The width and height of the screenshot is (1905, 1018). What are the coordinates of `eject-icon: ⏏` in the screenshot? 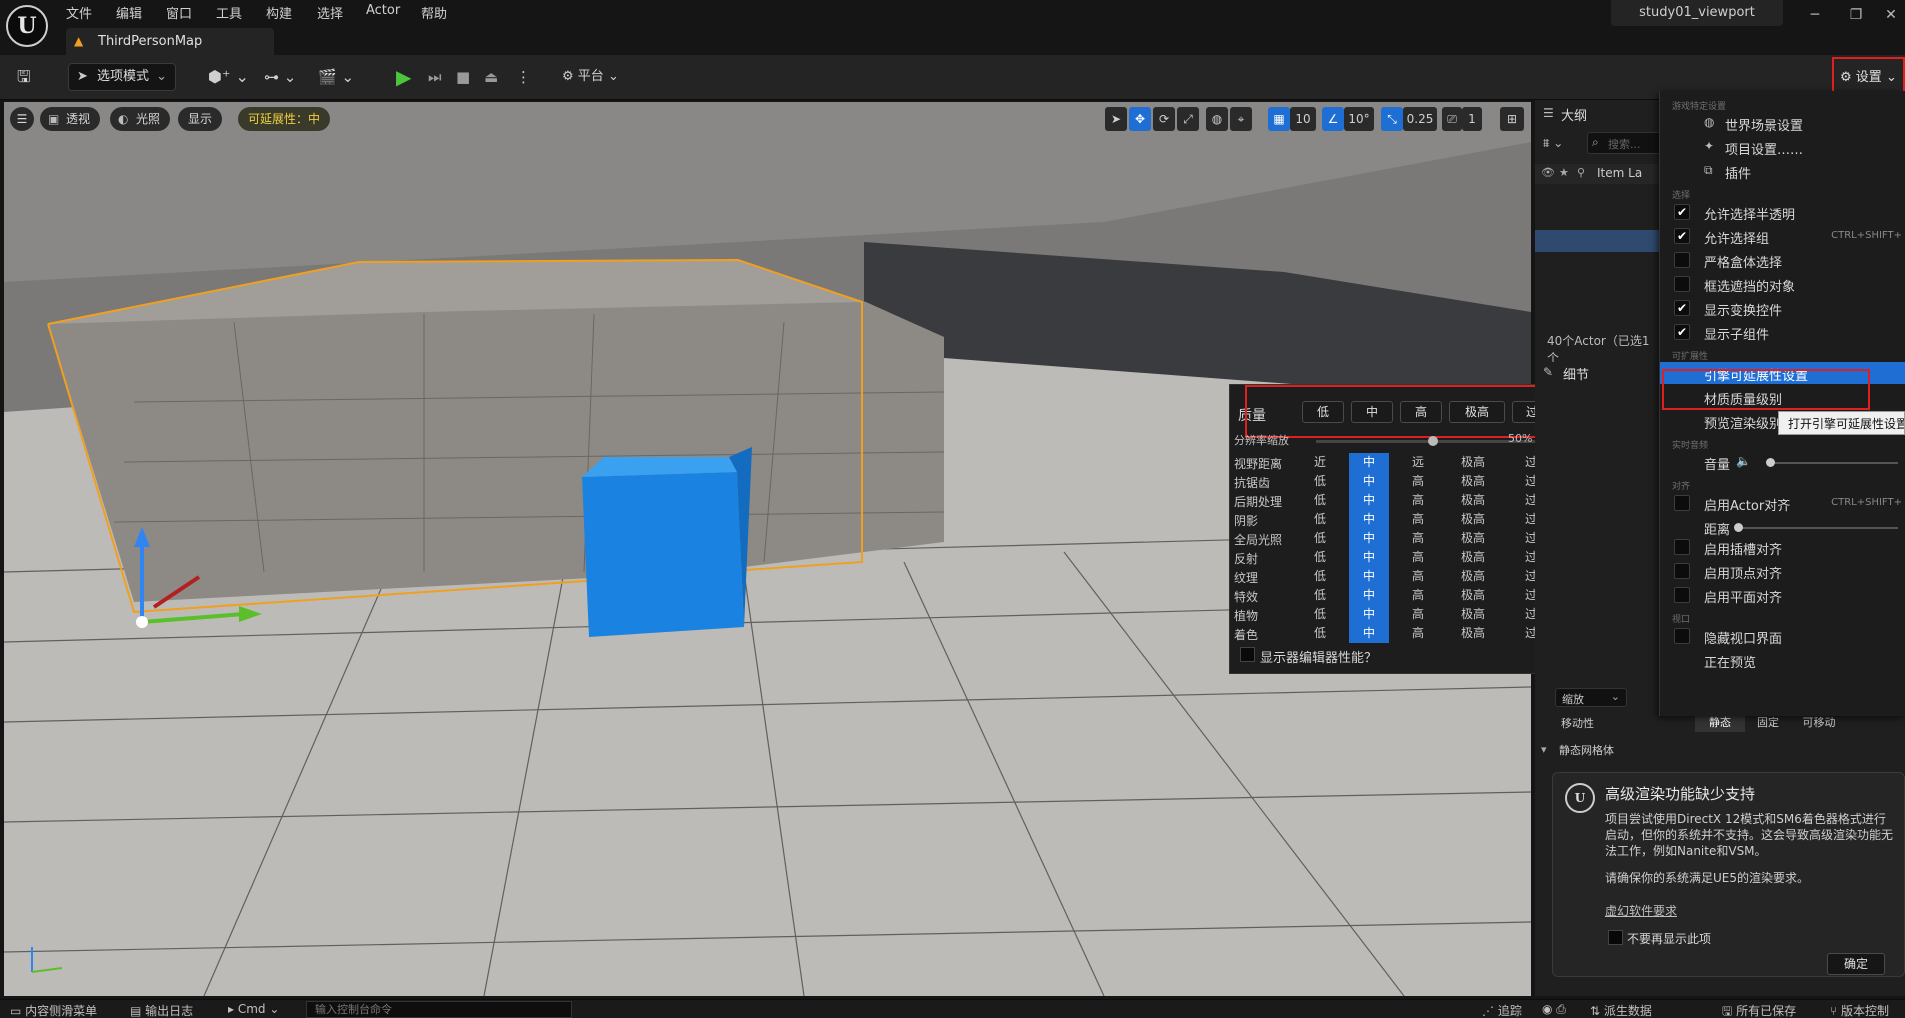 It's located at (491, 77).